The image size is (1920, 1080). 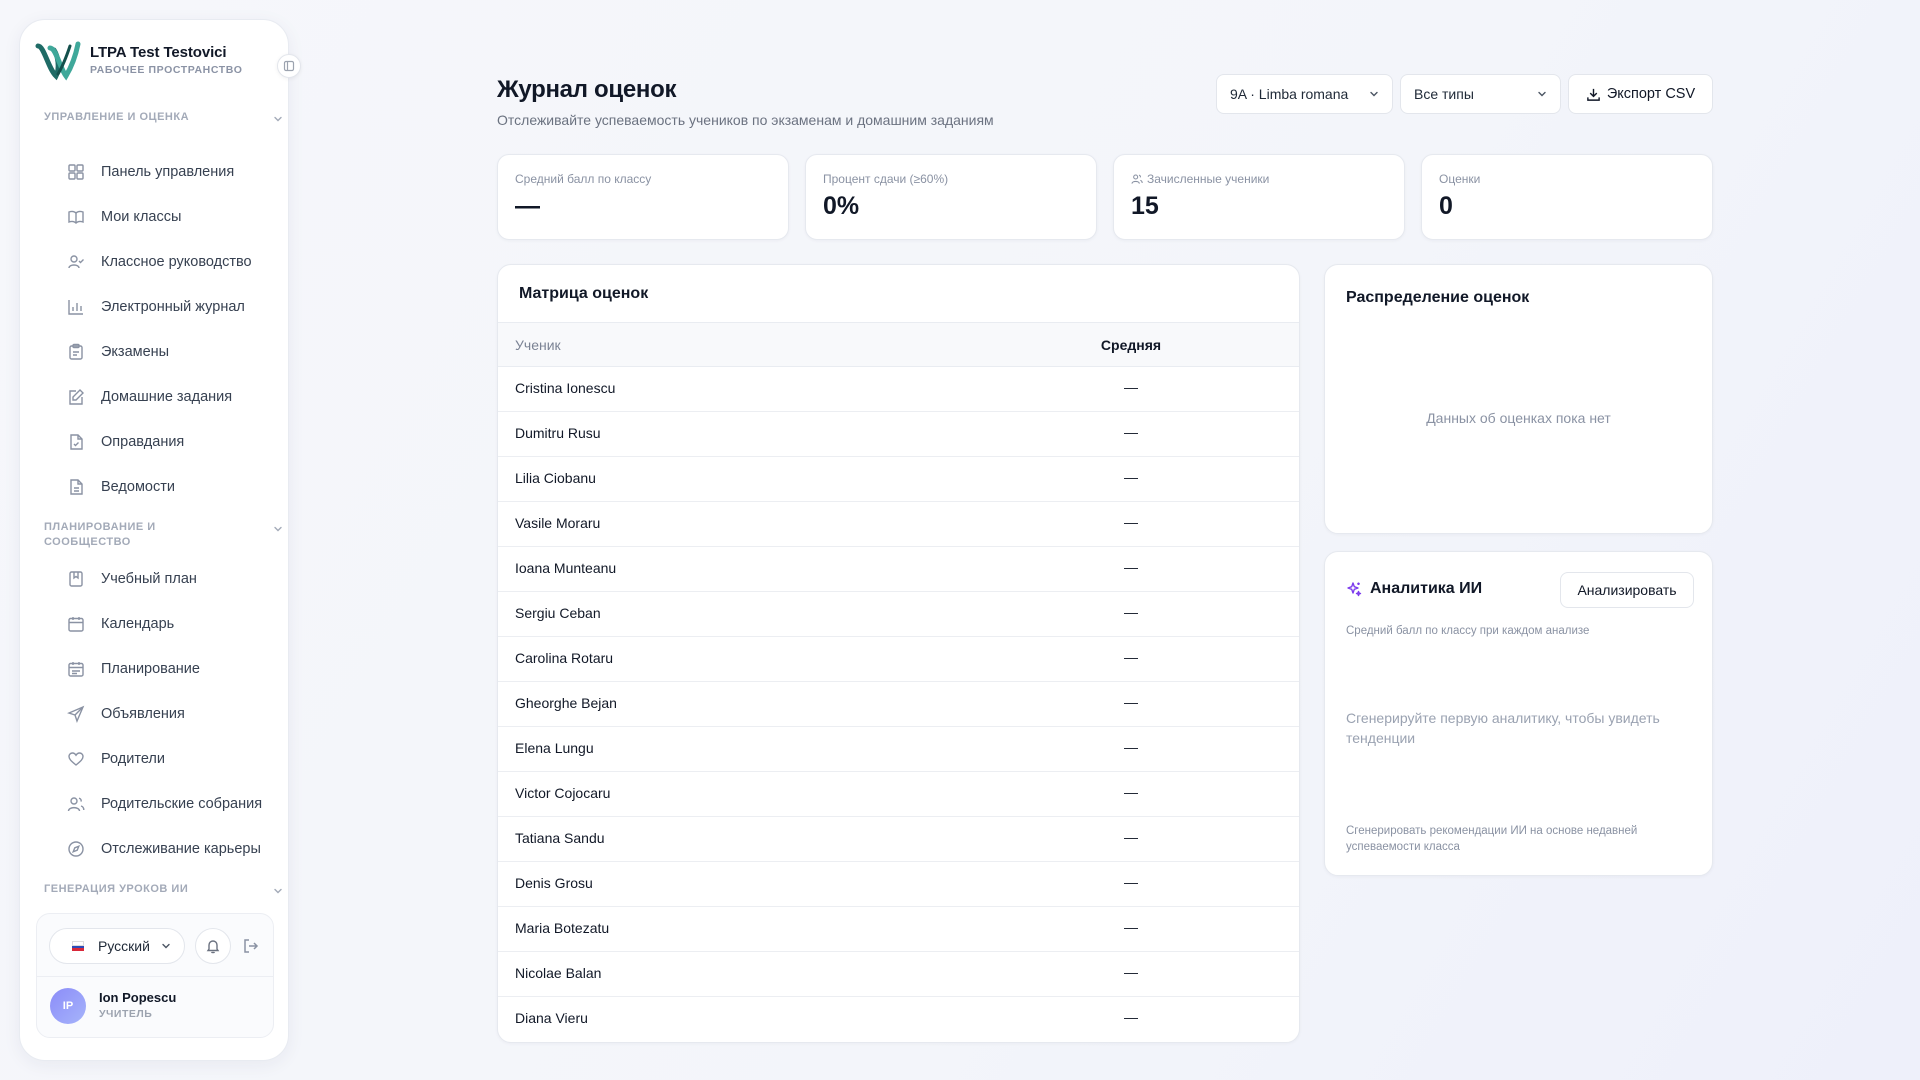 What do you see at coordinates (527, 206) in the screenshot?
I see `stat-value: —` at bounding box center [527, 206].